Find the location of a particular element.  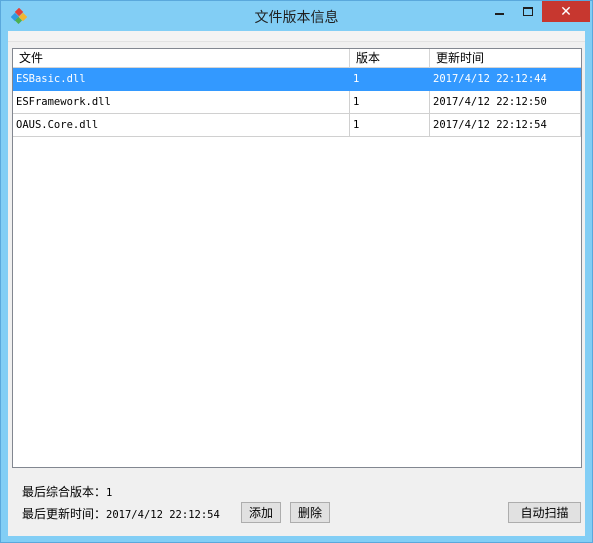

latest-update-info: 最后更新时间：2017/4/12 22:12:54 is located at coordinates (121, 513).